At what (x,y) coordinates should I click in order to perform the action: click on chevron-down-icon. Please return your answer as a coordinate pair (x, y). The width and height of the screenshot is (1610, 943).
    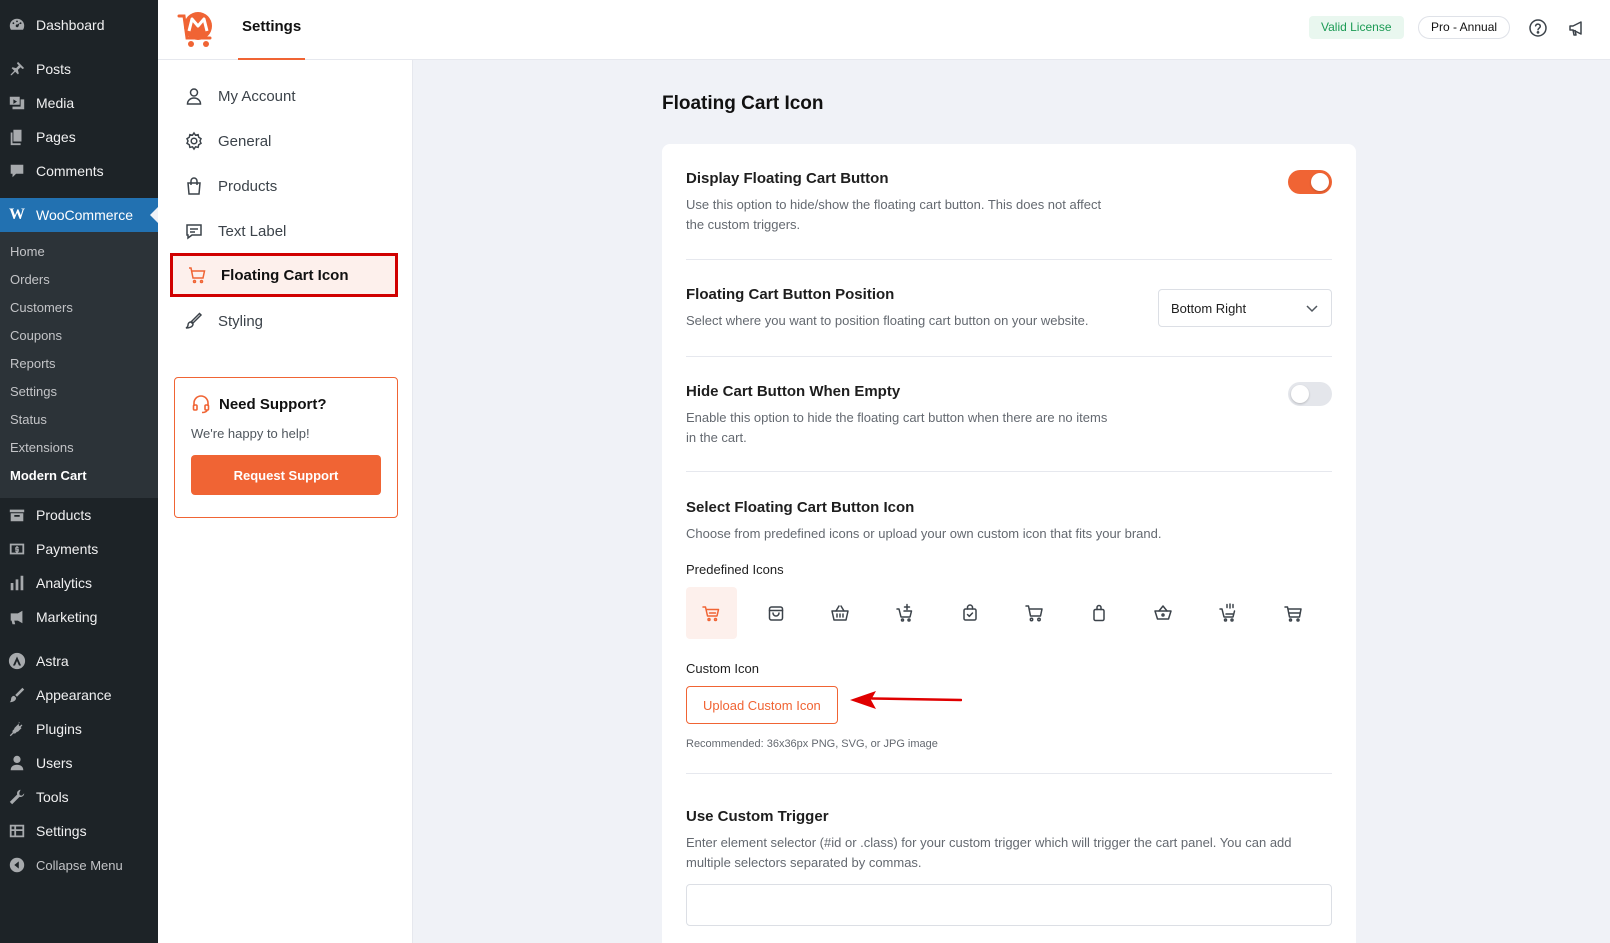
    Looking at the image, I should click on (1312, 309).